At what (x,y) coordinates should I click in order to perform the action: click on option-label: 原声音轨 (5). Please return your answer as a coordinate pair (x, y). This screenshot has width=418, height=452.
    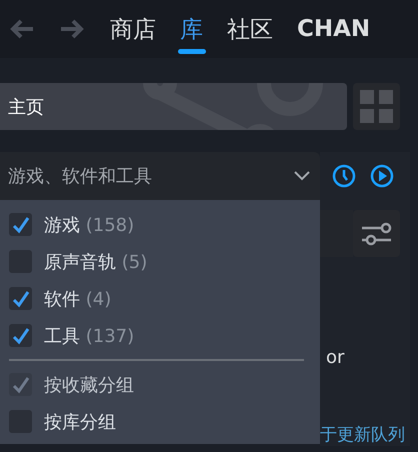
    Looking at the image, I should click on (96, 262).